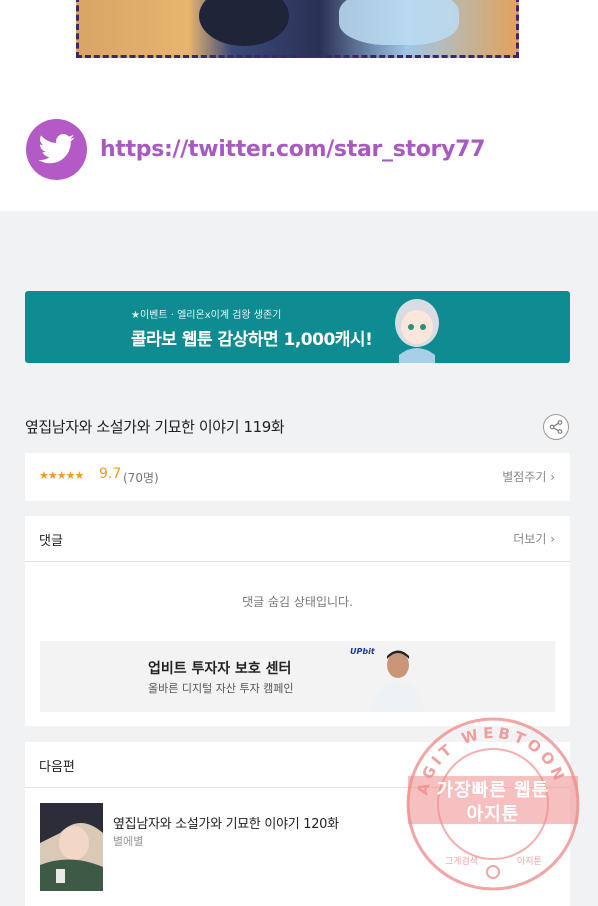  I want to click on watermark-line2: 아지툰, so click(493, 814).